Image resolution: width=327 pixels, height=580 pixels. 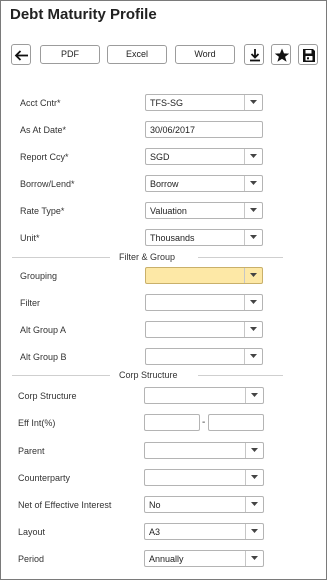 I want to click on floppy-disk-icon, so click(x=309, y=55).